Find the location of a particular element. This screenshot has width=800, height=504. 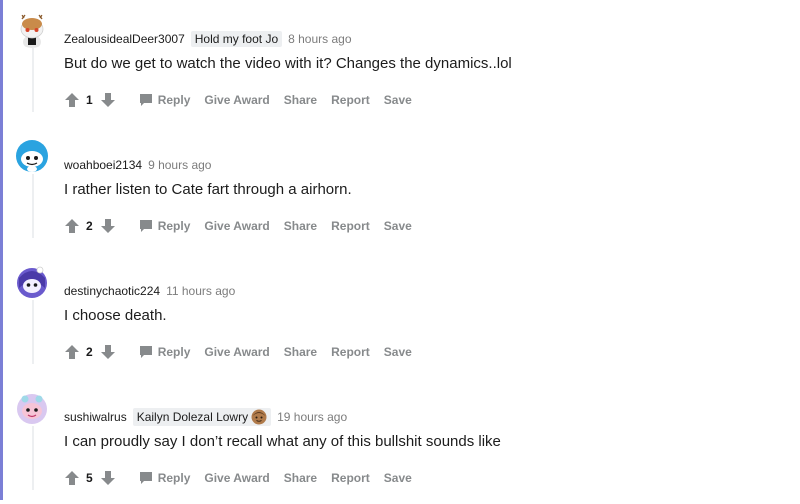

comment-body: I choose death. is located at coordinates (115, 315).